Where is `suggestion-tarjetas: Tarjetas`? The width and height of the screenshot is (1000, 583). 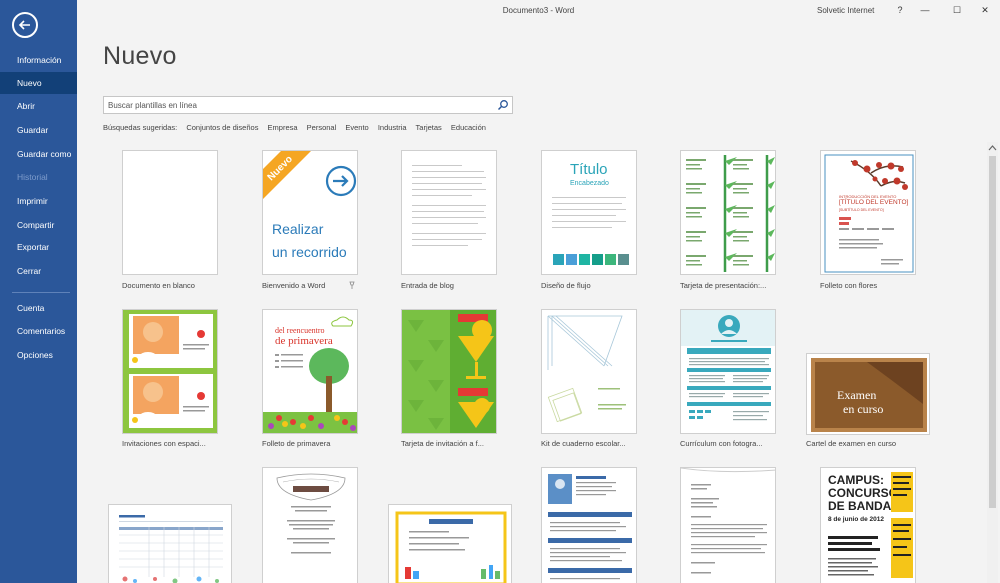
suggestion-tarjetas: Tarjetas is located at coordinates (429, 127).